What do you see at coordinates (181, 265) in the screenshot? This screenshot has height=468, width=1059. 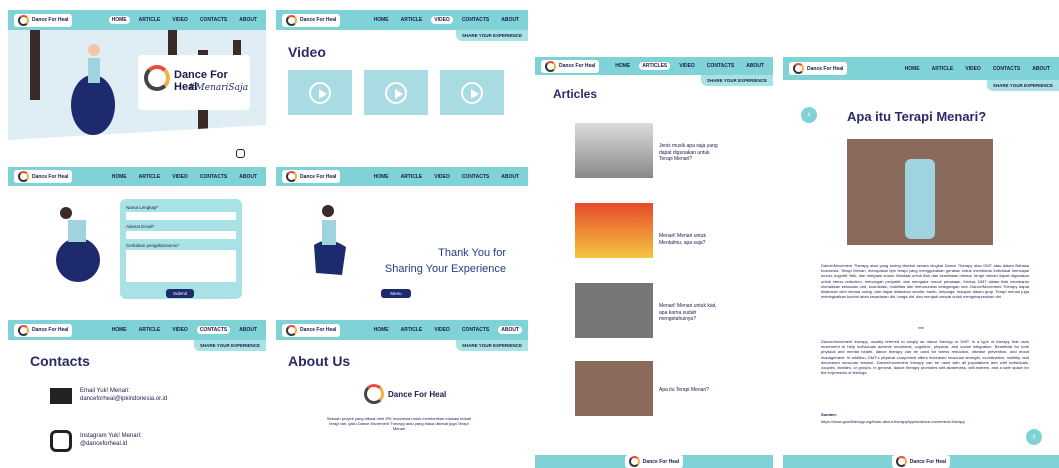 I see `story-textarea` at bounding box center [181, 265].